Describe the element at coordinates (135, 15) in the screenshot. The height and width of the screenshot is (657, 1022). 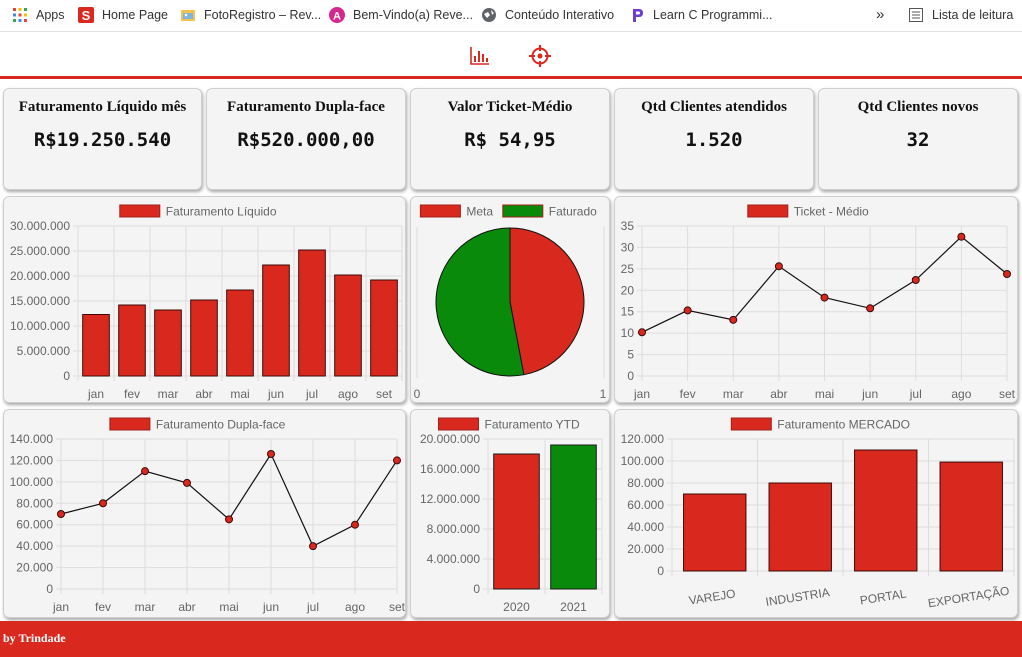
I see `bookmark-label: Home Page` at that location.